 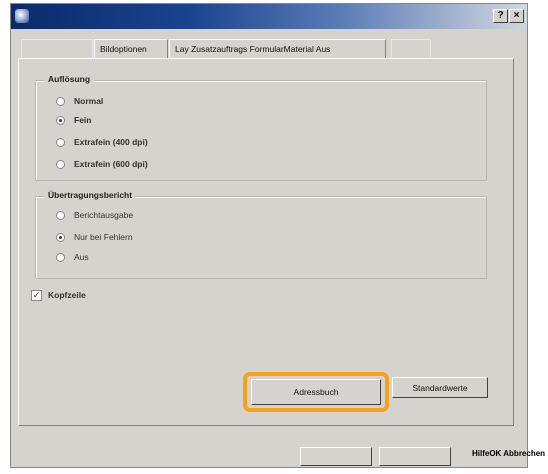 I want to click on radio-berichtausgabe-label: Berichtausgabe, so click(x=104, y=215).